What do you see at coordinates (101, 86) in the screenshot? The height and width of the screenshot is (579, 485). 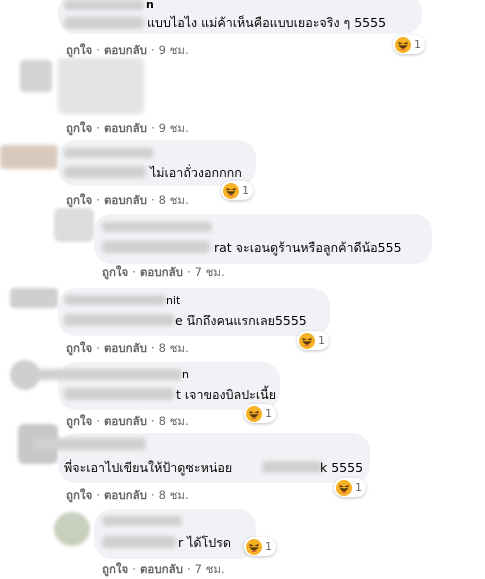 I see `blurred-image` at bounding box center [101, 86].